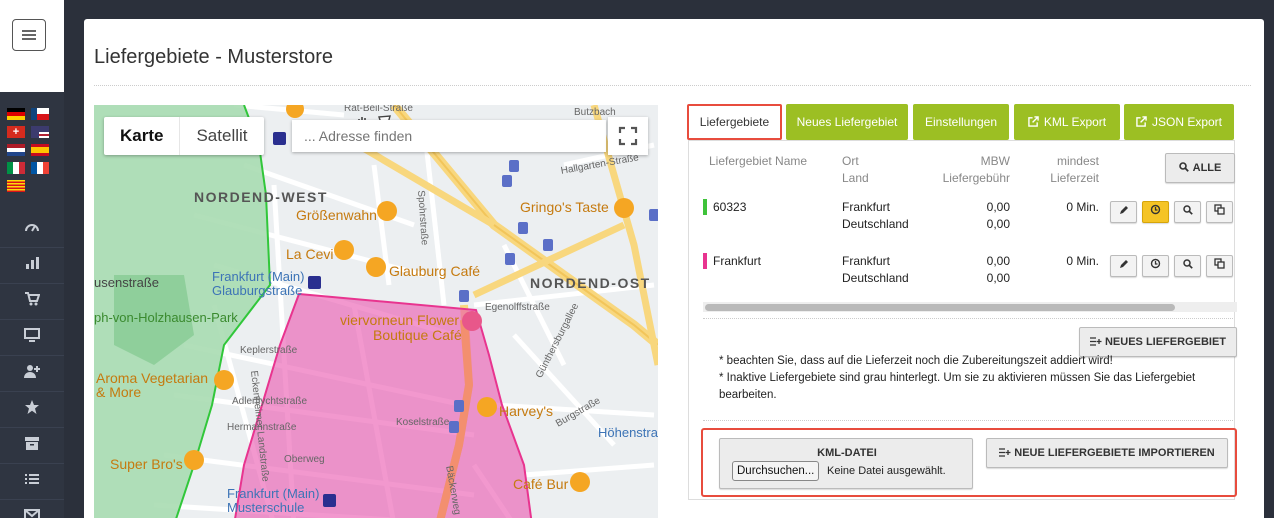  Describe the element at coordinates (847, 122) in the screenshot. I see `tab-neues-liefergebiet: Neues Liefergebiet` at that location.